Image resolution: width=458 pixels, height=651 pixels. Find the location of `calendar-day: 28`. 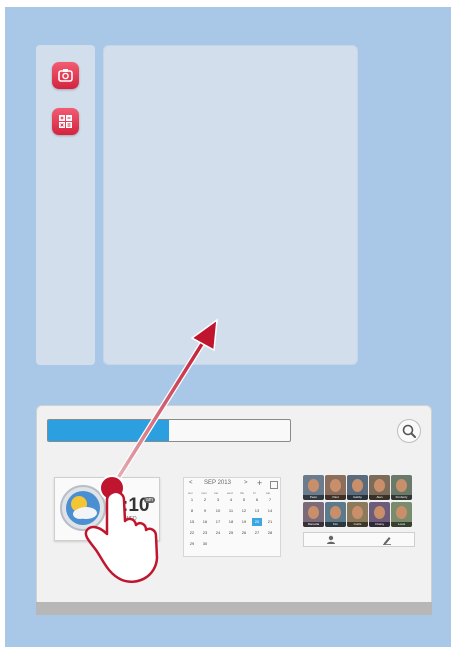

calendar-day: 28 is located at coordinates (270, 533).